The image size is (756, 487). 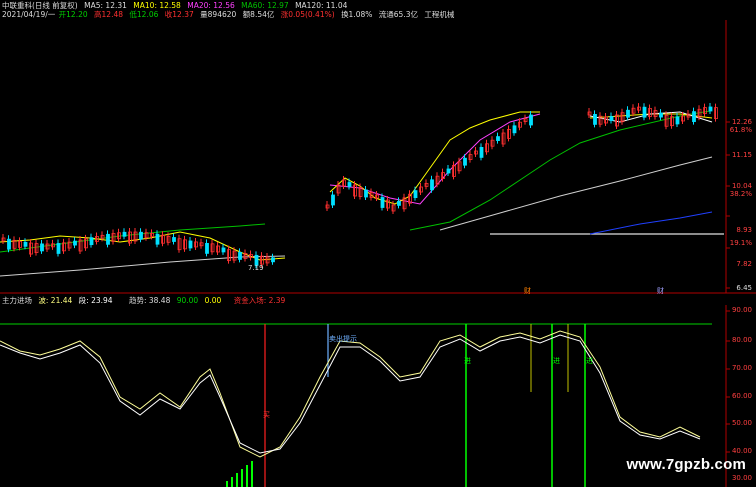 What do you see at coordinates (467, 361) in the screenshot?
I see `enter-tag-1: 进` at bounding box center [467, 361].